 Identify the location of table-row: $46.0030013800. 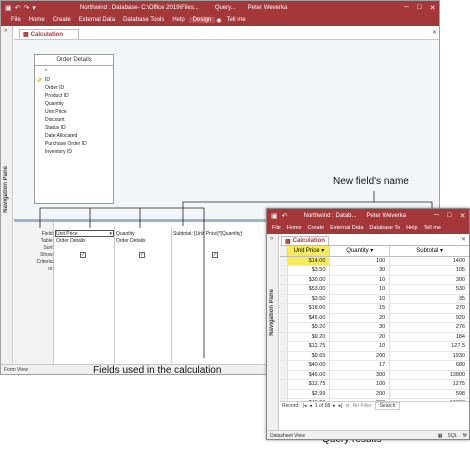
(374, 375).